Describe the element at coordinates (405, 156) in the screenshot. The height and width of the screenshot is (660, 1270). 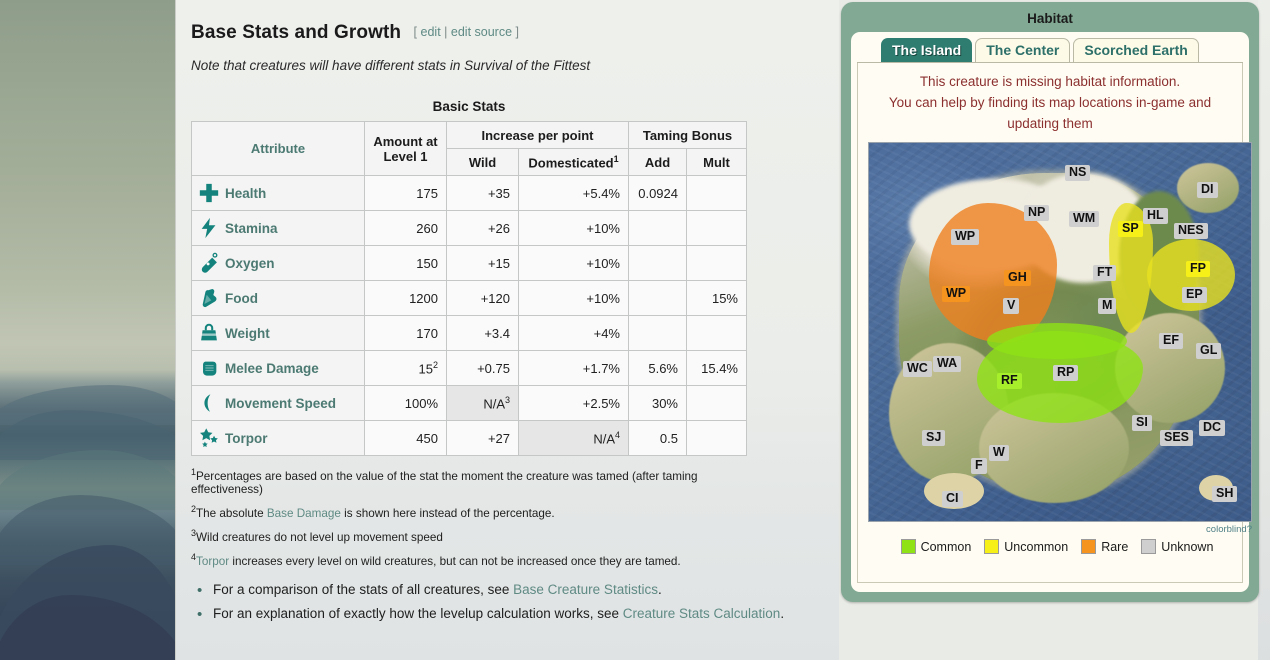
I see `header-level-1: Level 1` at that location.